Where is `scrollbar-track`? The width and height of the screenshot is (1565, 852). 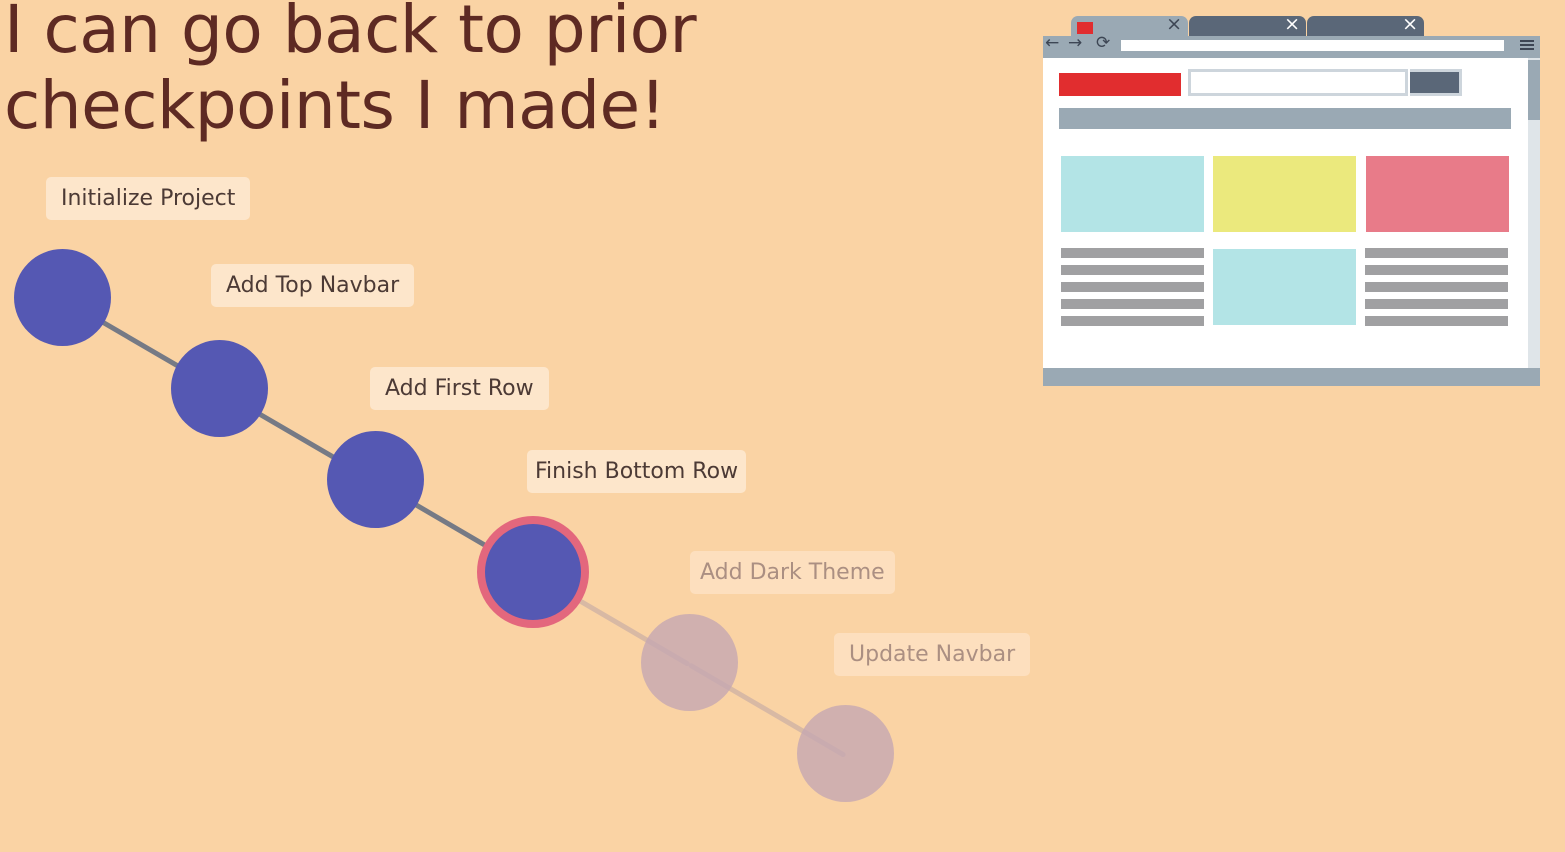 scrollbar-track is located at coordinates (1534, 213).